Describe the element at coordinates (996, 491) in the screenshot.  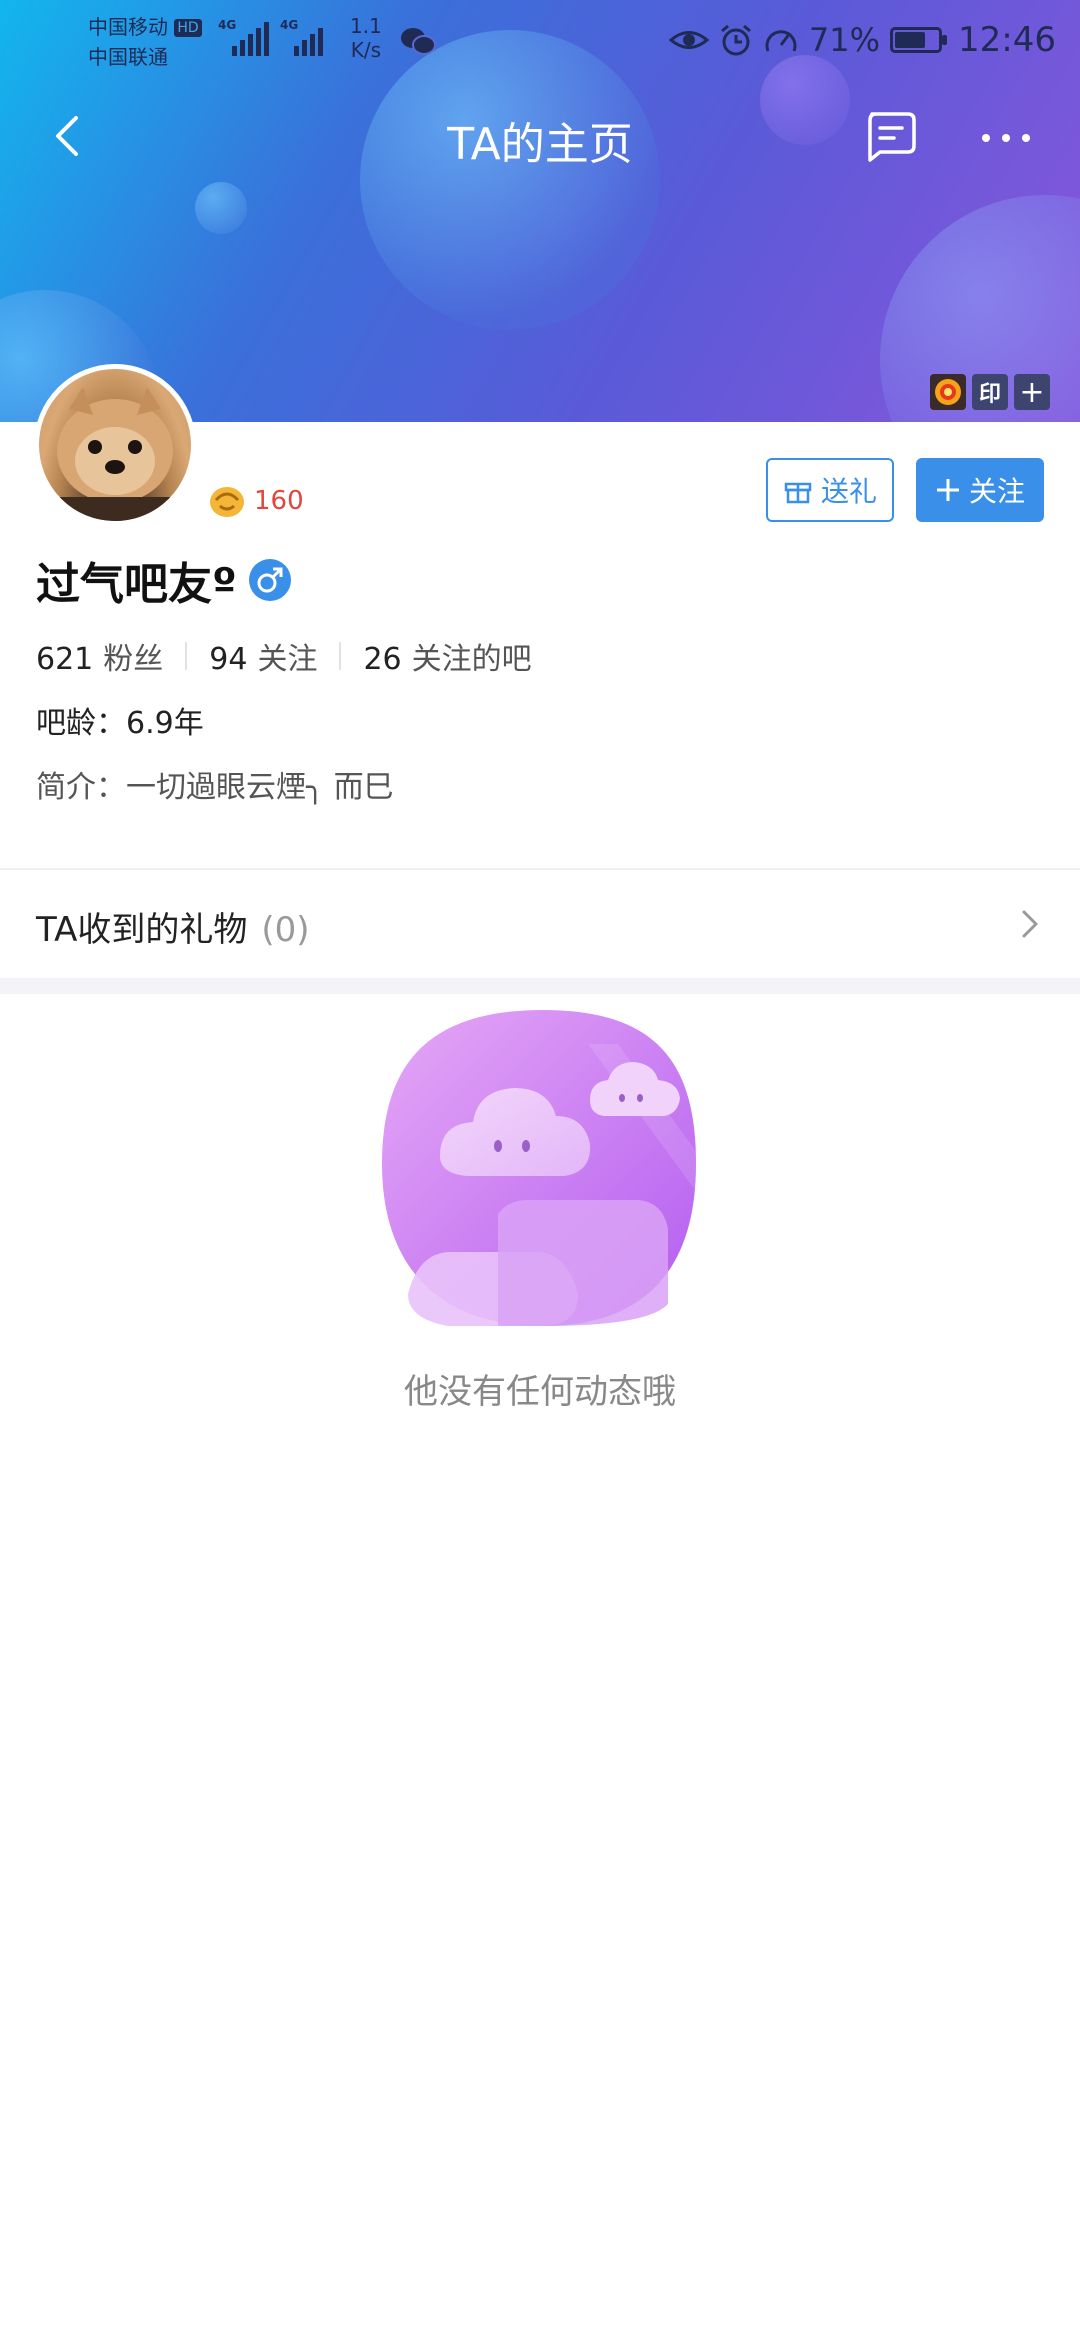
I see `follow-button-label: 关注` at that location.